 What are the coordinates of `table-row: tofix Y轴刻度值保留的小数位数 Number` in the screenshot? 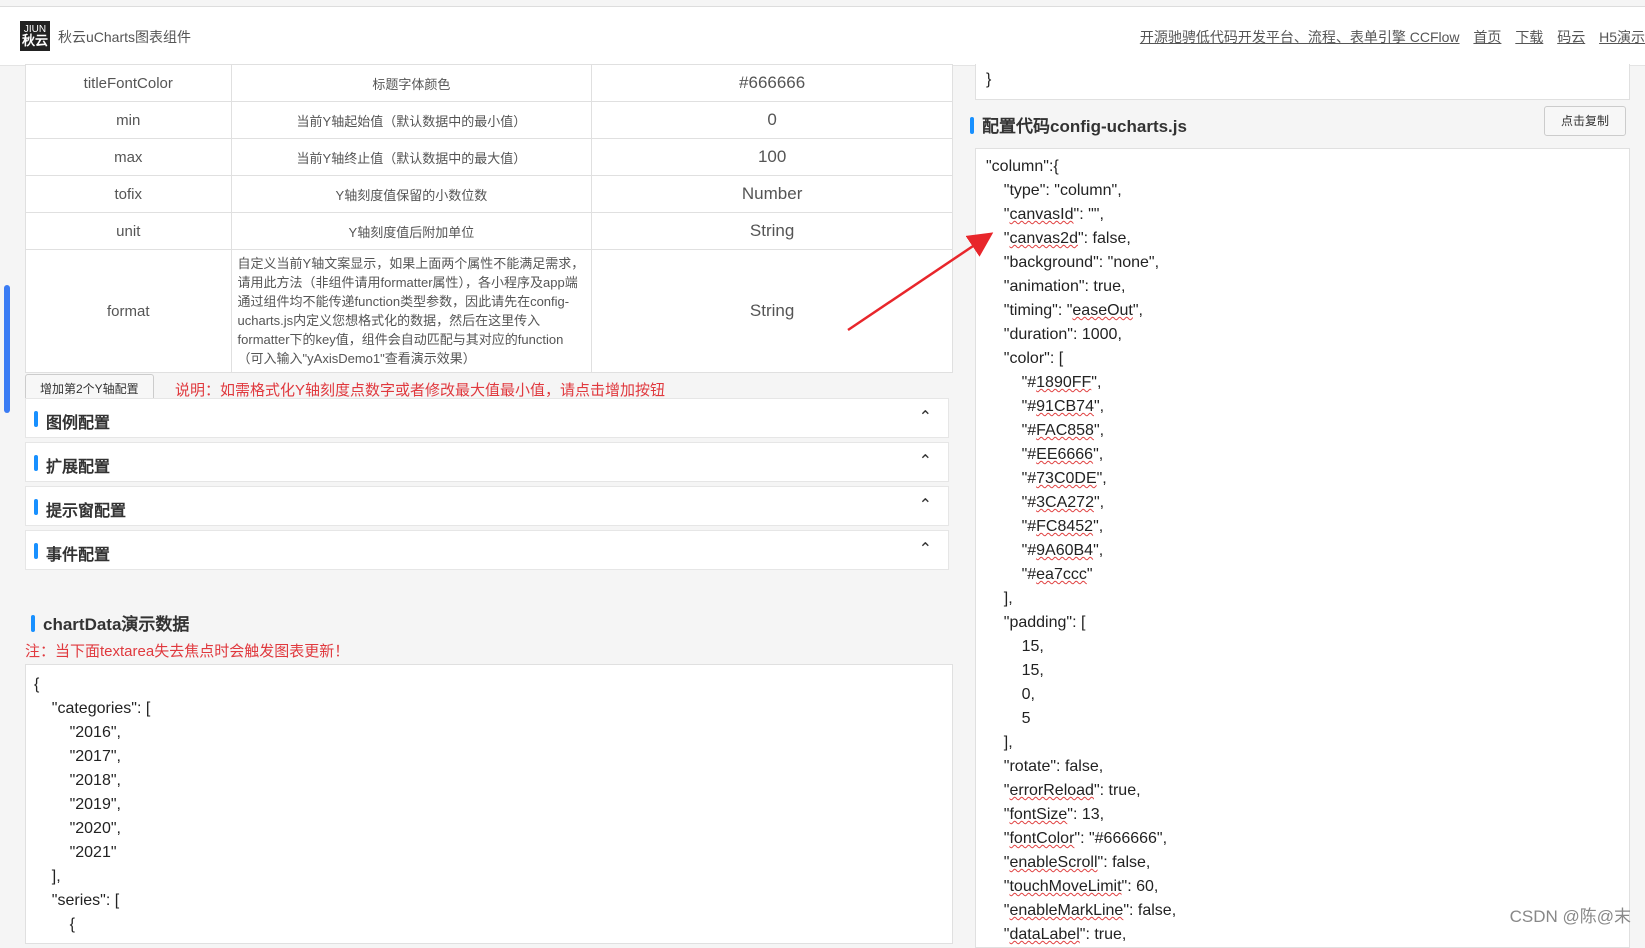 It's located at (489, 194).